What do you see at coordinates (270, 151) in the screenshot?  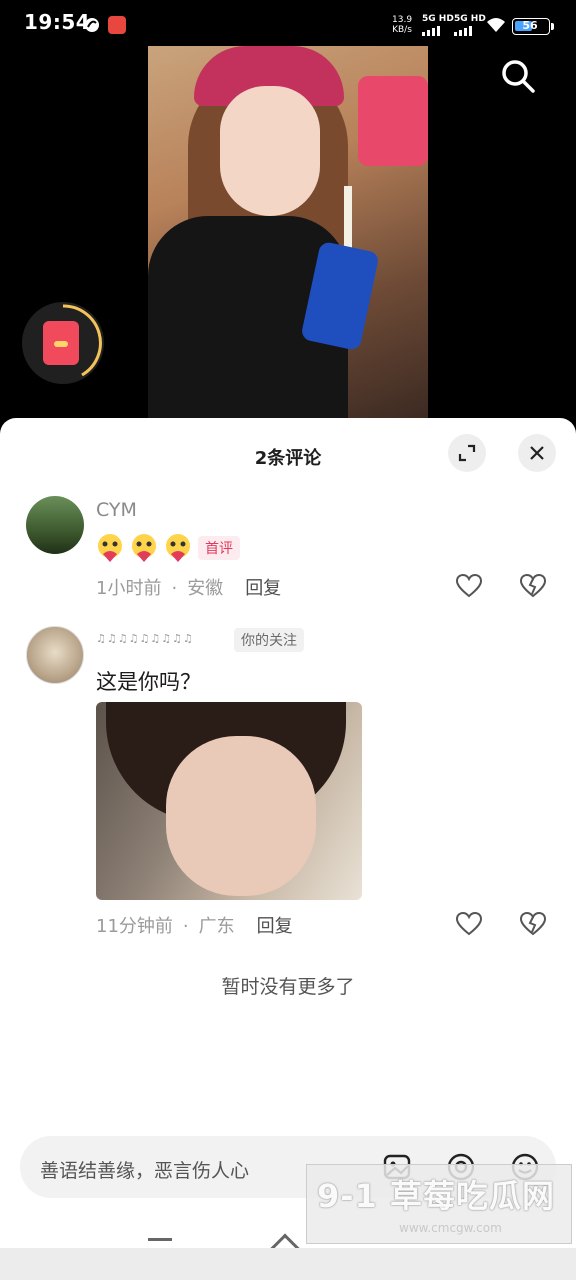 I see `person-face` at bounding box center [270, 151].